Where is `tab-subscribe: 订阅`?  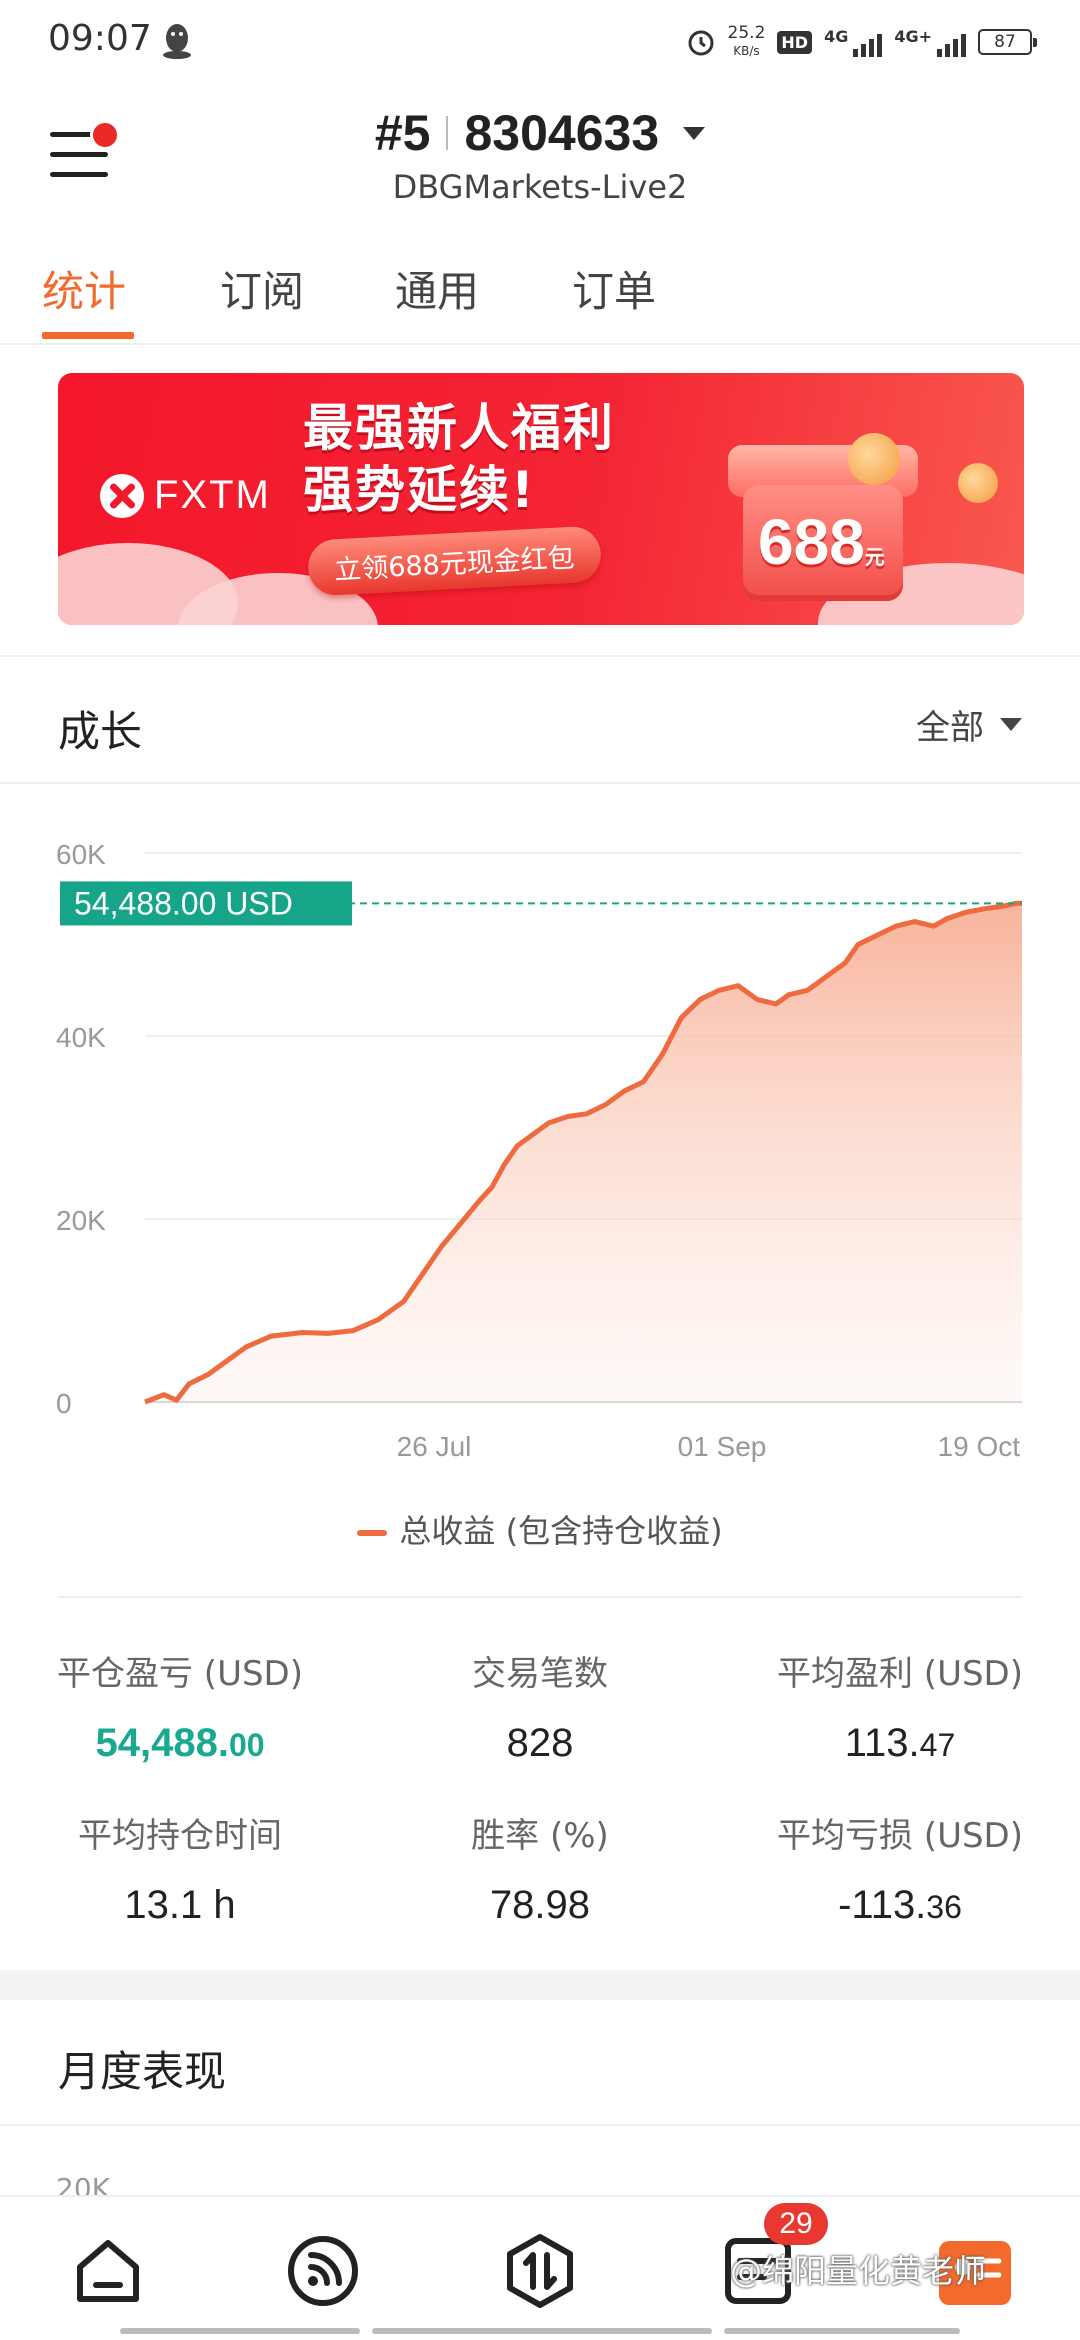 tab-subscribe: 订阅 is located at coordinates (262, 288).